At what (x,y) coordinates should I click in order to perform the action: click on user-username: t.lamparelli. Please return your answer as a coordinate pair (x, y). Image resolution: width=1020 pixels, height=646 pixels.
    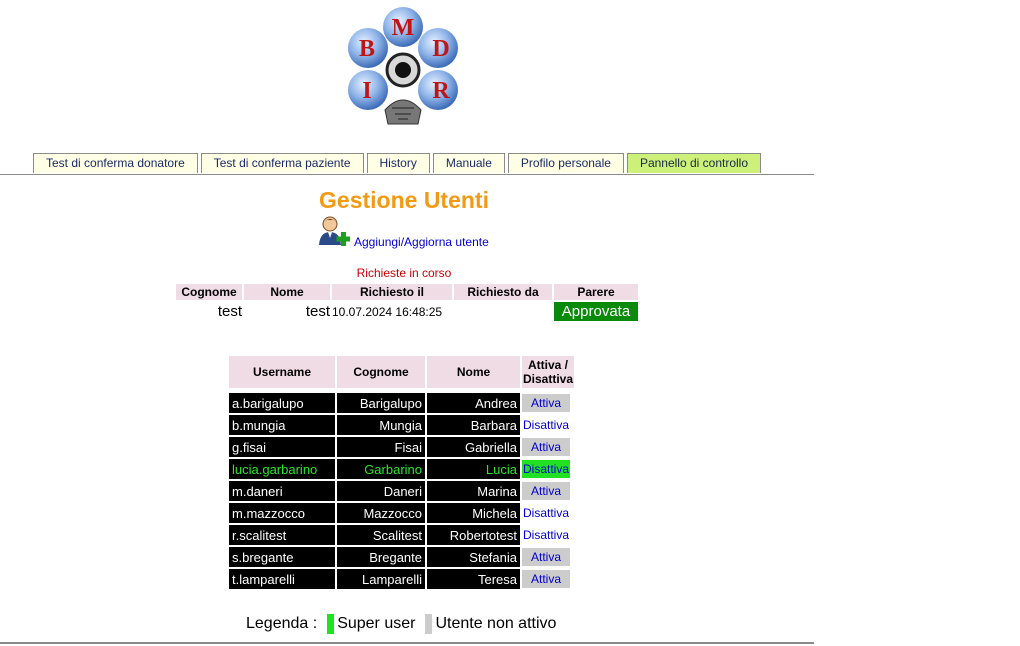
    Looking at the image, I should click on (282, 579).